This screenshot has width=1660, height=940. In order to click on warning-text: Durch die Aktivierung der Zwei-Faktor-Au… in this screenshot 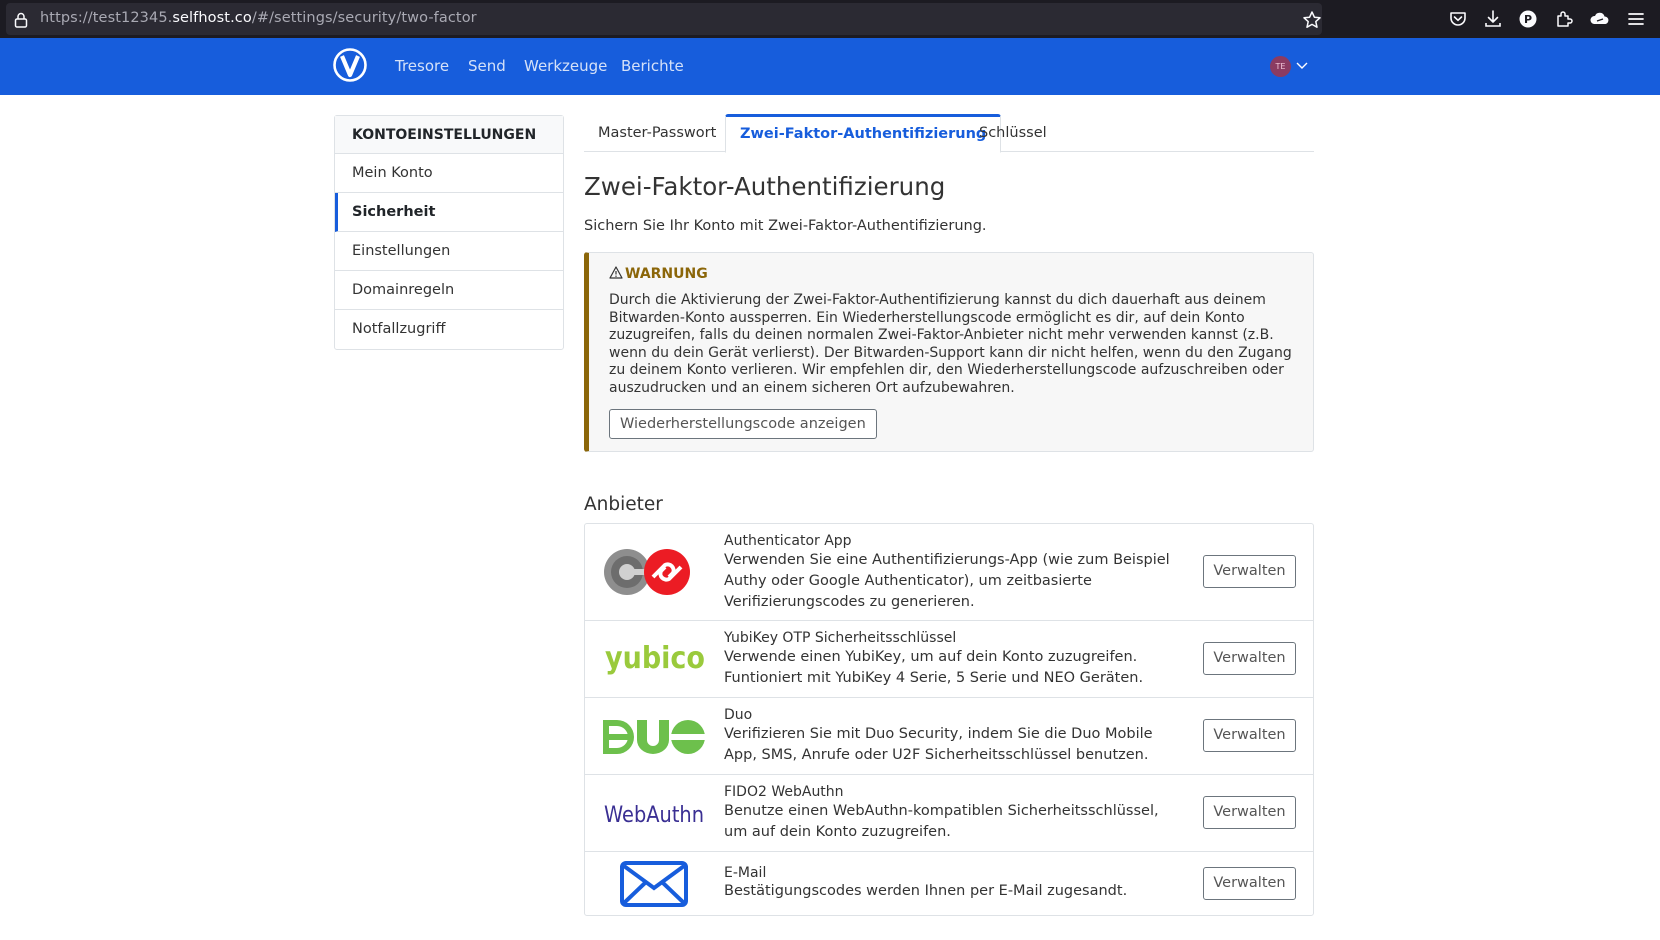, I will do `click(950, 344)`.